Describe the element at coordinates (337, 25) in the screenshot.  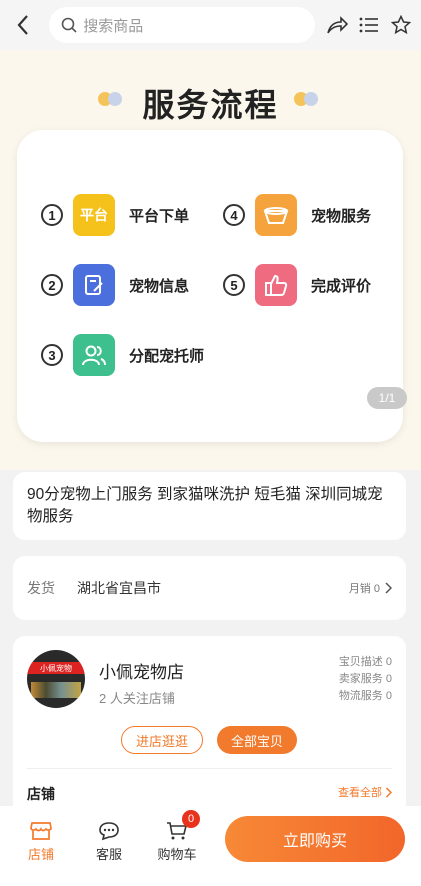
I see `share-icon` at that location.